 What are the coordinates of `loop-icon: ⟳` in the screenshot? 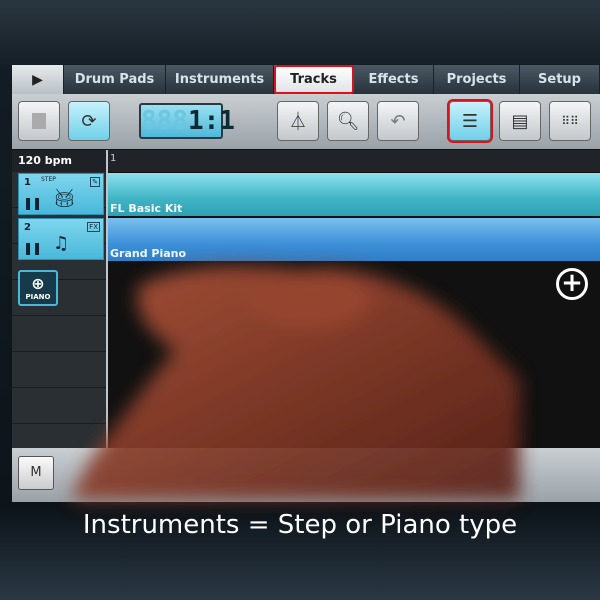 It's located at (89, 121).